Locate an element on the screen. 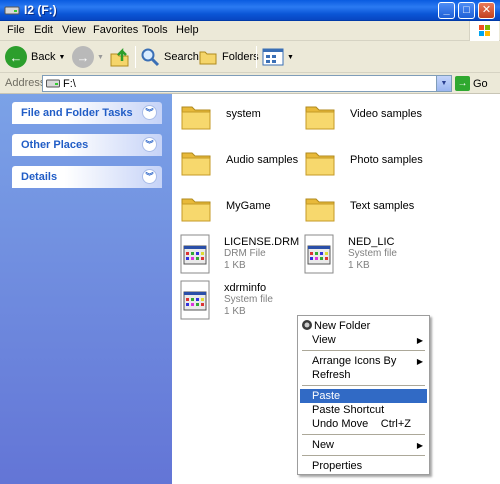  forward-button: → ▼ is located at coordinates (88, 57).